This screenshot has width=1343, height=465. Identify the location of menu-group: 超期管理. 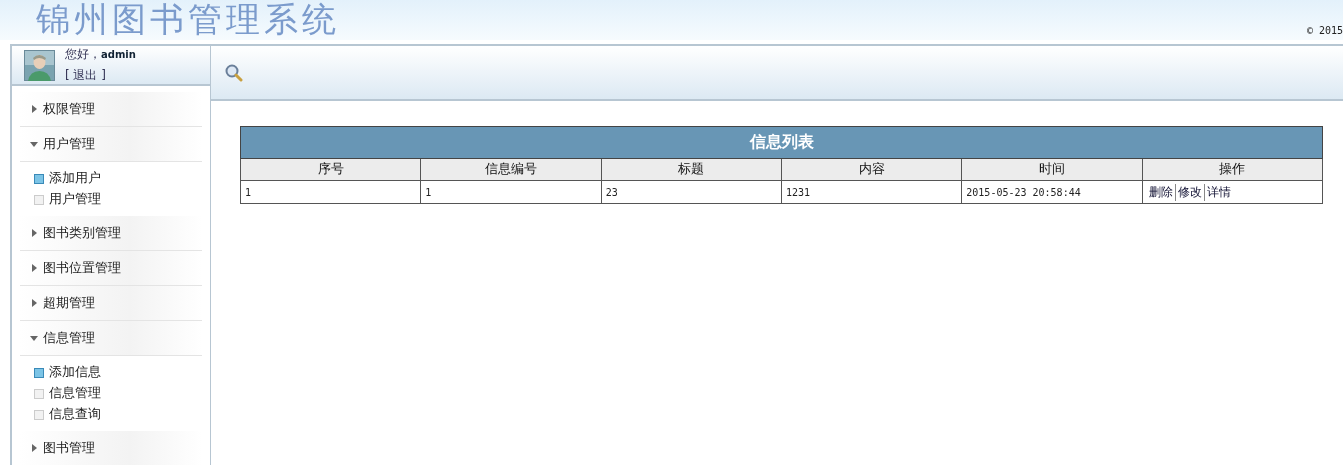
(111, 303).